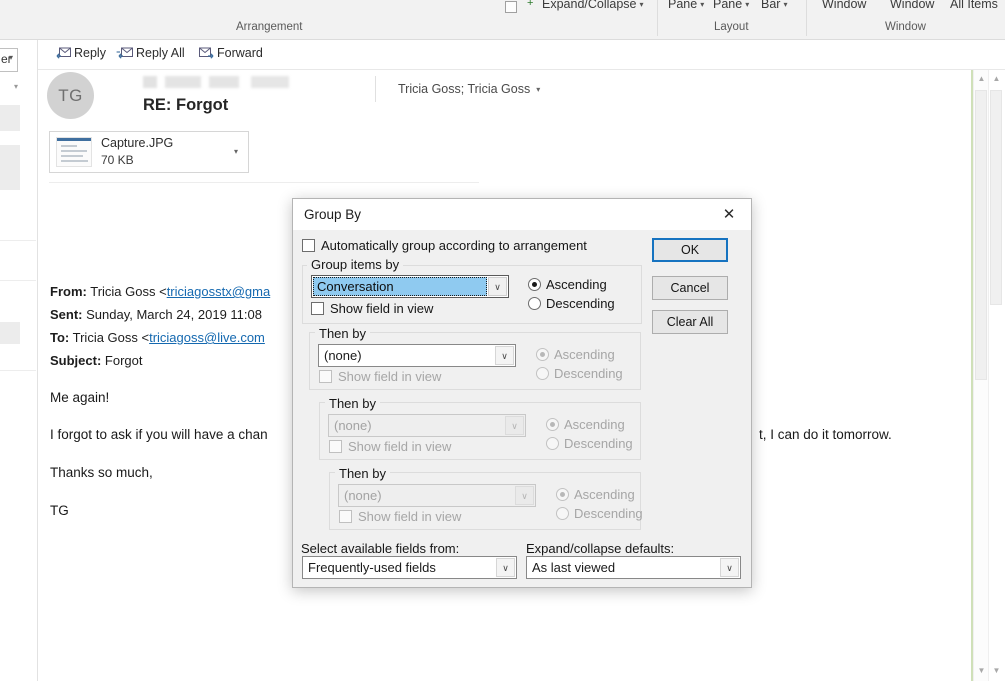 This screenshot has height=681, width=1005. Describe the element at coordinates (325, 376) in the screenshot. I see `then-by-1-show-field-checkbox` at that location.